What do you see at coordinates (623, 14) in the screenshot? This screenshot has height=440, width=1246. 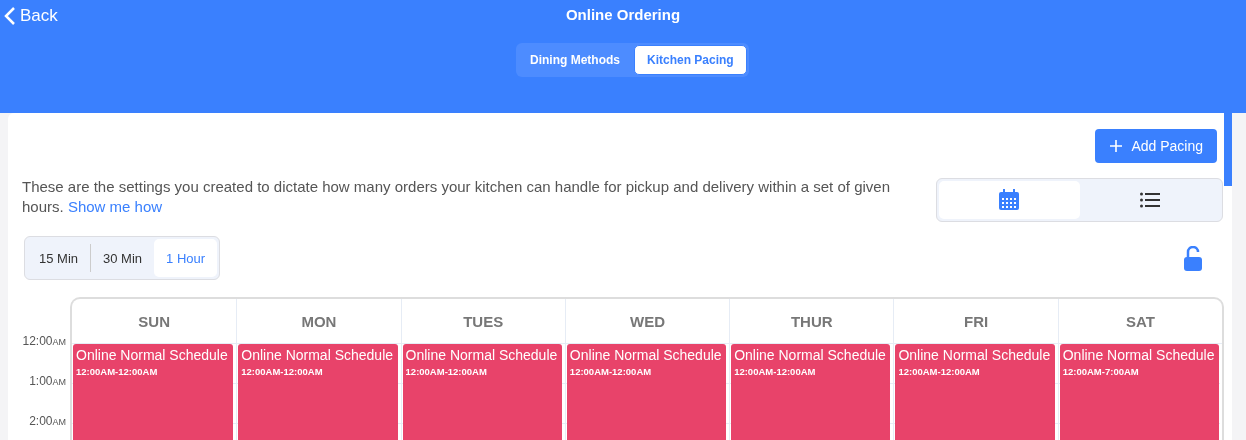 I see `page-title: Online Ordering` at bounding box center [623, 14].